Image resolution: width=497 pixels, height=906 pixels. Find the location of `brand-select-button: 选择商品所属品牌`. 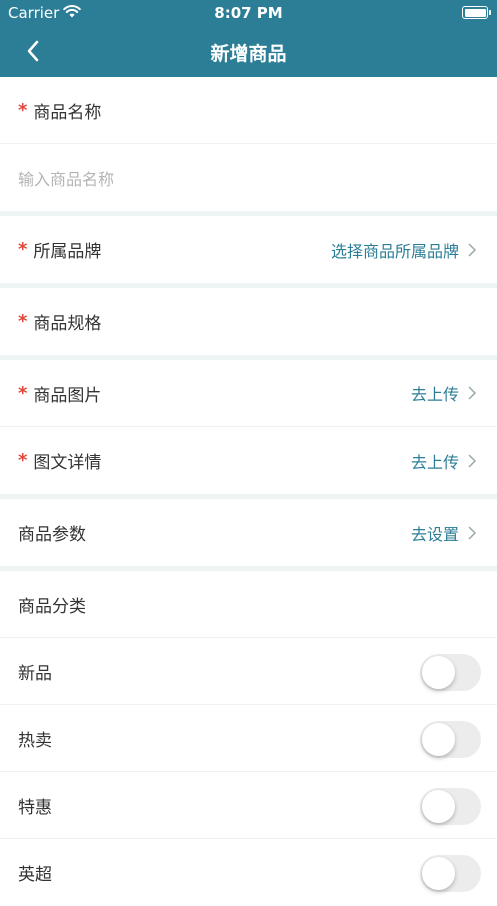

brand-select-button: 选择商品所属品牌 is located at coordinates (404, 249).